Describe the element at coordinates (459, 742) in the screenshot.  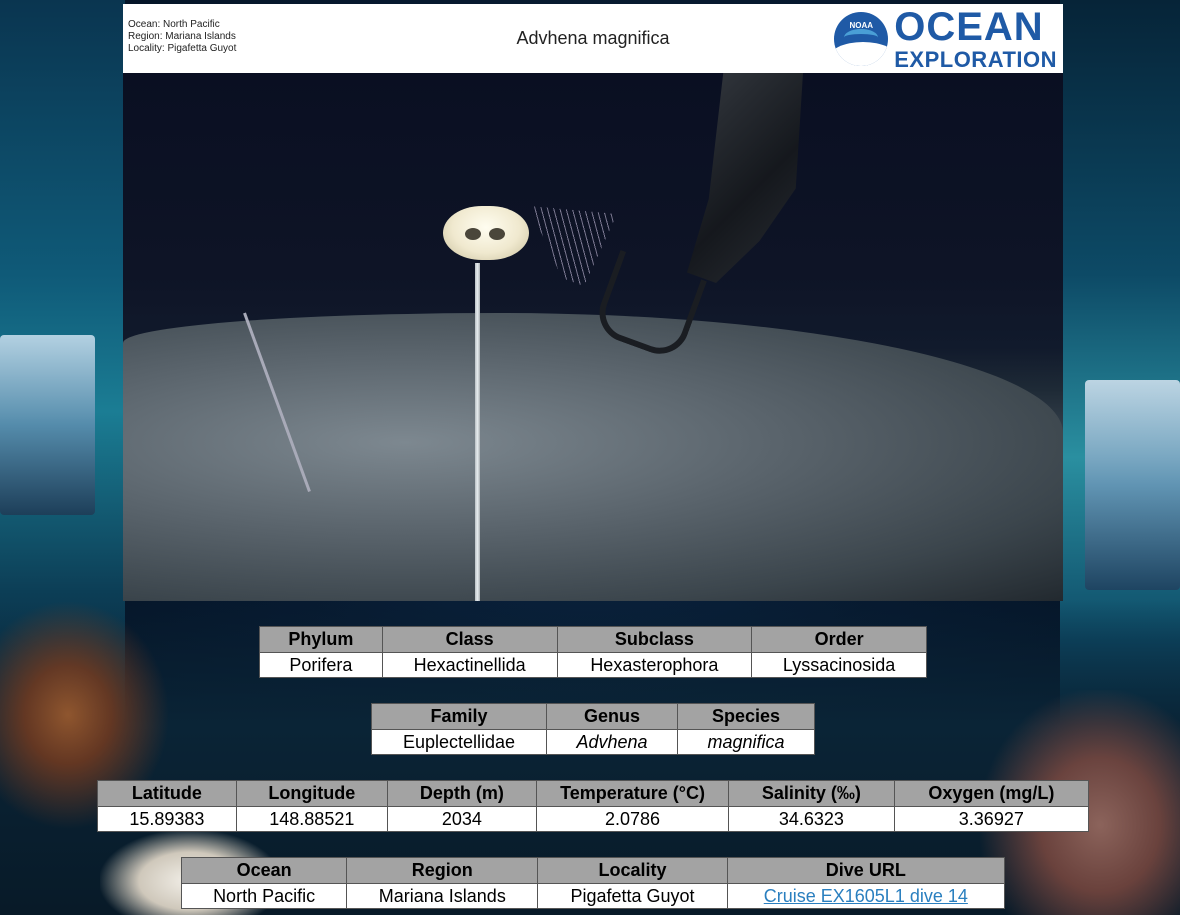
I see `value-family: Euplectellidae` at that location.